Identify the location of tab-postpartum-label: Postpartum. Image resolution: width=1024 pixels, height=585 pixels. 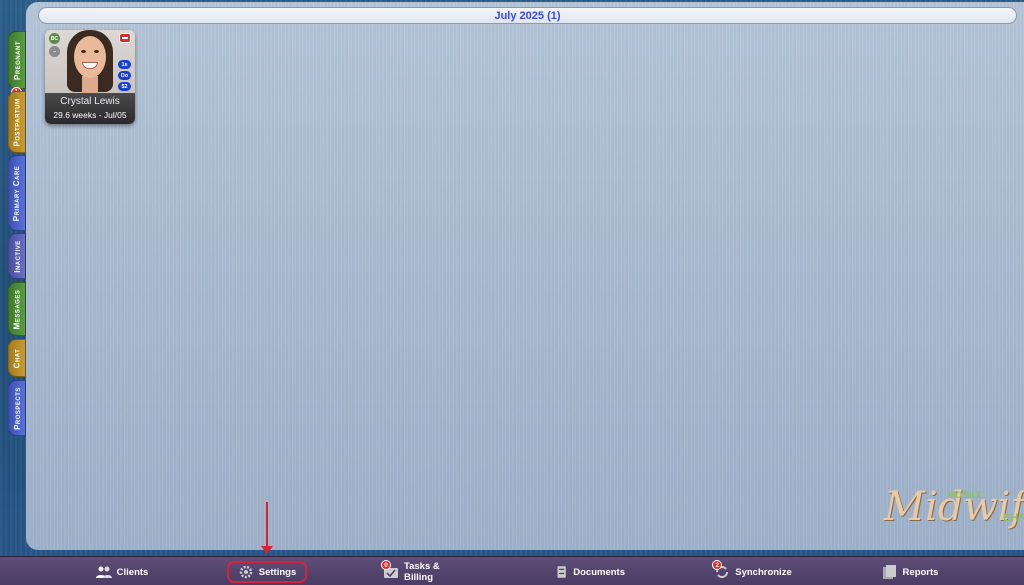
(17, 122).